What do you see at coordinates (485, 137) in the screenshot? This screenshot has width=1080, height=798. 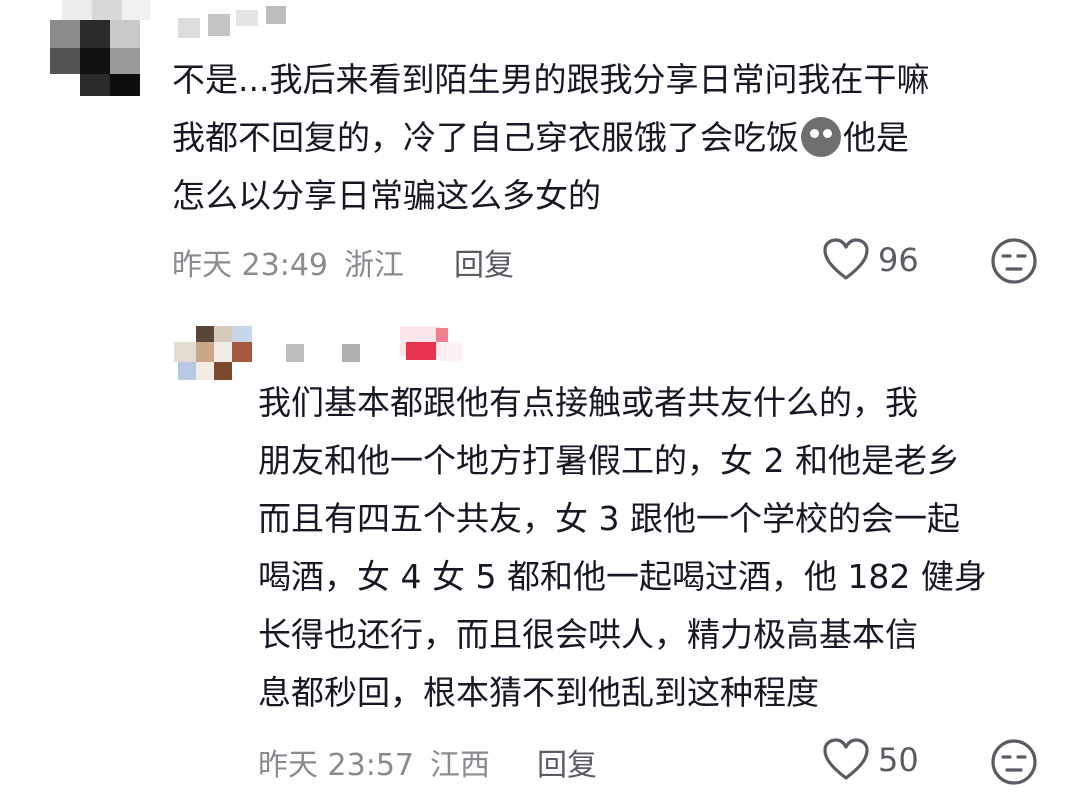 I see `comment-line-text: 我都不回复的，冷了自己穿衣服饿了会吃饭` at bounding box center [485, 137].